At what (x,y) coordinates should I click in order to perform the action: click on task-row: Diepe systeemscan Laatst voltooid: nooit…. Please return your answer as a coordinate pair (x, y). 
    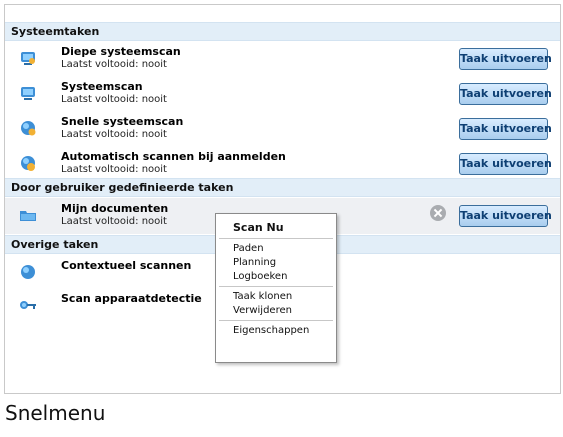
    Looking at the image, I should click on (282, 59).